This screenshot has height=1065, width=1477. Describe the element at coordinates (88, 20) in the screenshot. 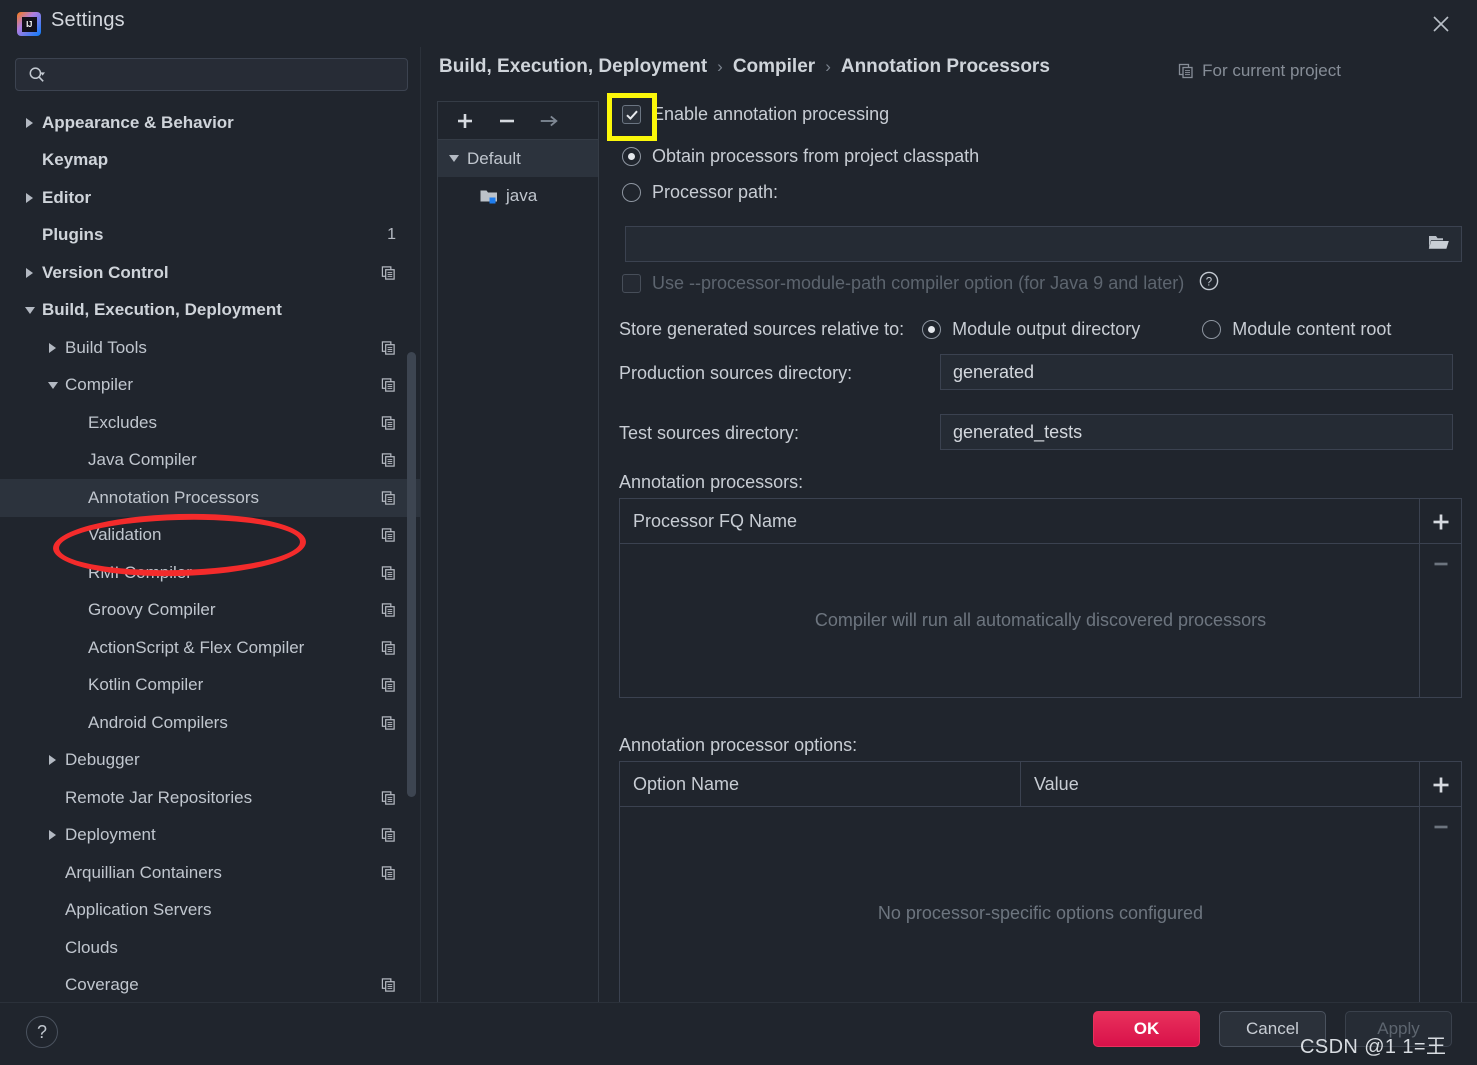

I see `window-title: Settings` at that location.